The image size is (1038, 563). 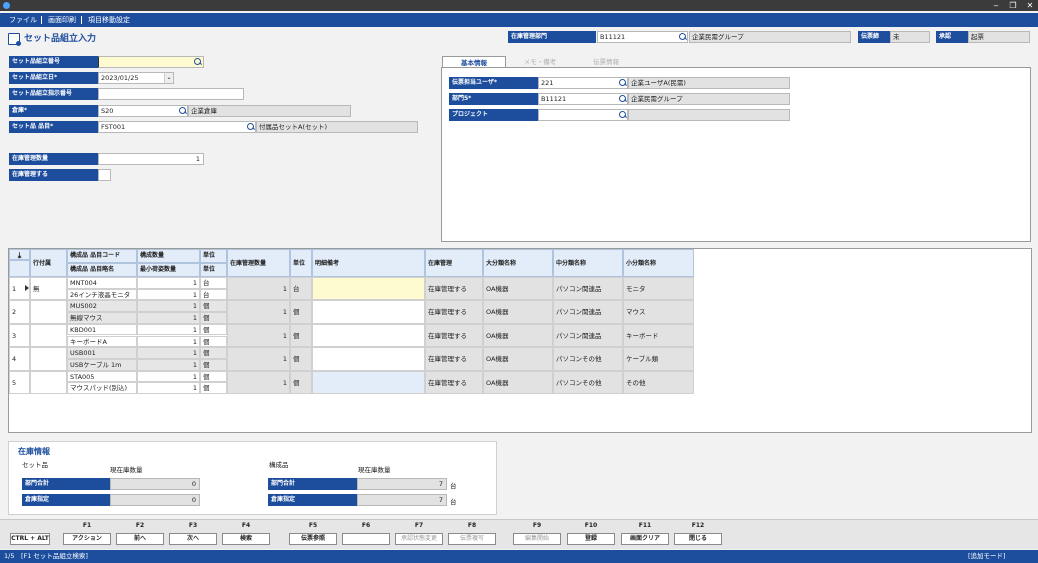 What do you see at coordinates (246, 525) in the screenshot?
I see `fkey-caption-f4: F4` at bounding box center [246, 525].